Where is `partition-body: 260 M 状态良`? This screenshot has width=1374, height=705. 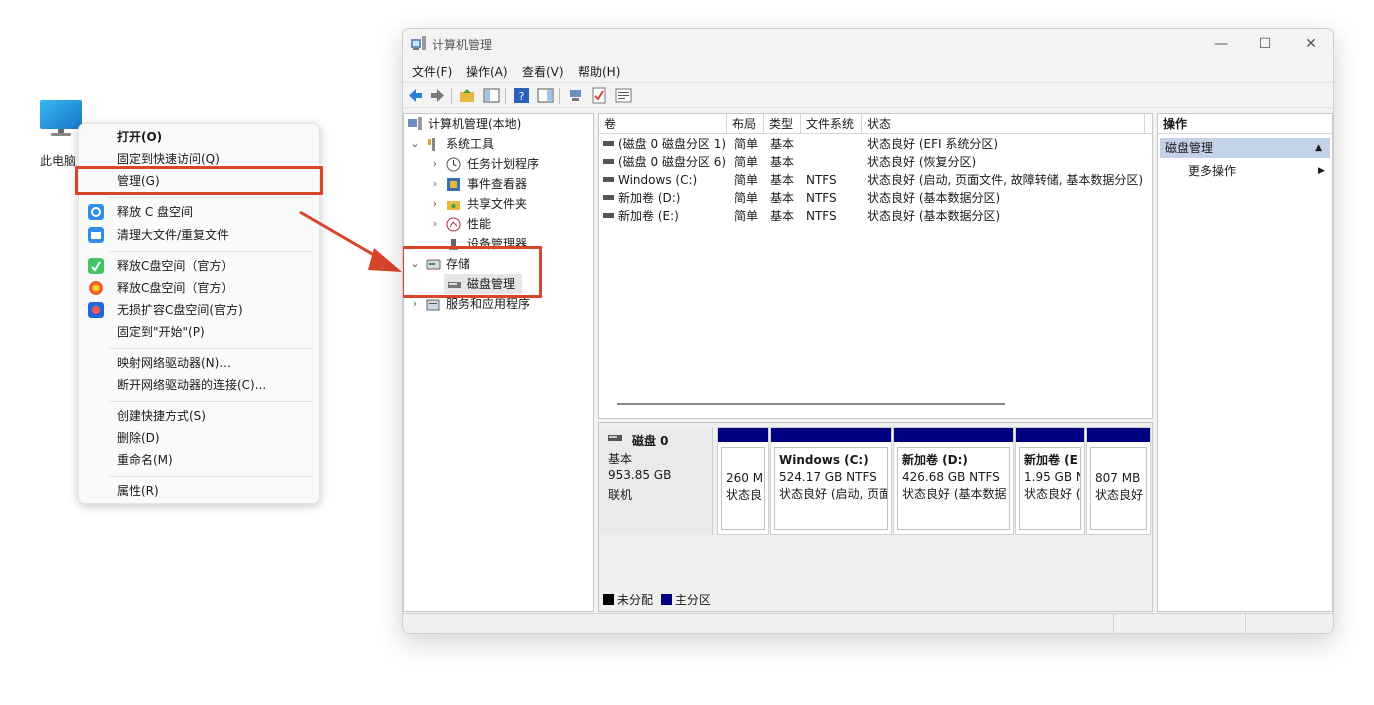
partition-body: 260 M 状态良 is located at coordinates (743, 488).